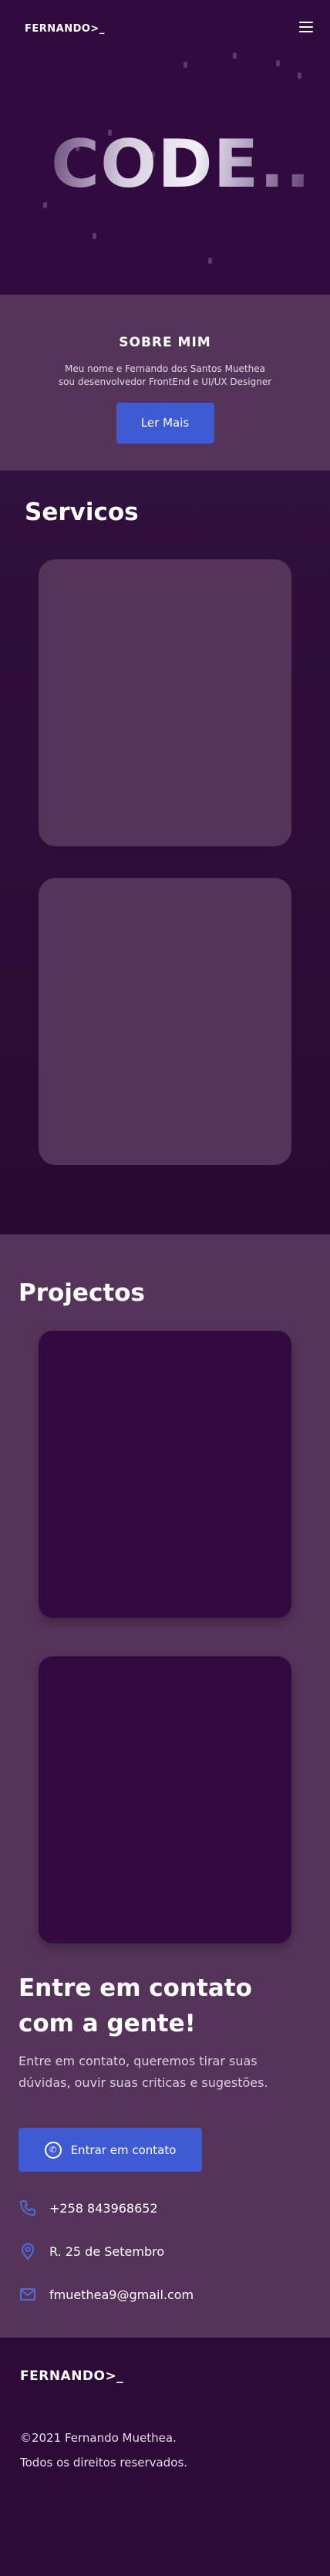  I want to click on email-row: fmuethea9@gmail.com, so click(106, 2294).